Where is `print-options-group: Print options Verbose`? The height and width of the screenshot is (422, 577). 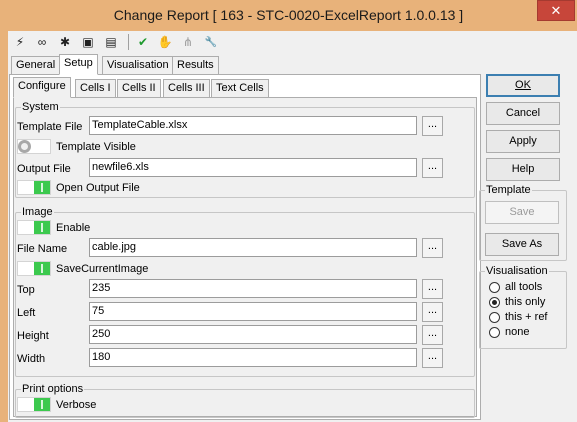 print-options-group: Print options Verbose is located at coordinates (245, 400).